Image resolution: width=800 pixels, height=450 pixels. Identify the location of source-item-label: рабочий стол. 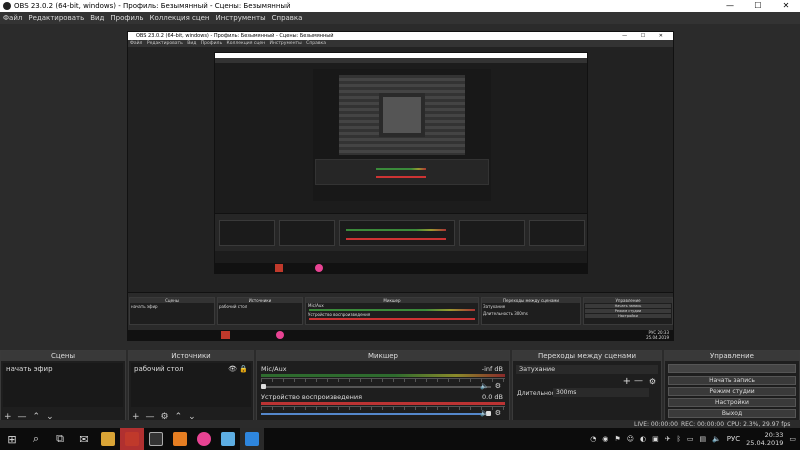
(159, 369).